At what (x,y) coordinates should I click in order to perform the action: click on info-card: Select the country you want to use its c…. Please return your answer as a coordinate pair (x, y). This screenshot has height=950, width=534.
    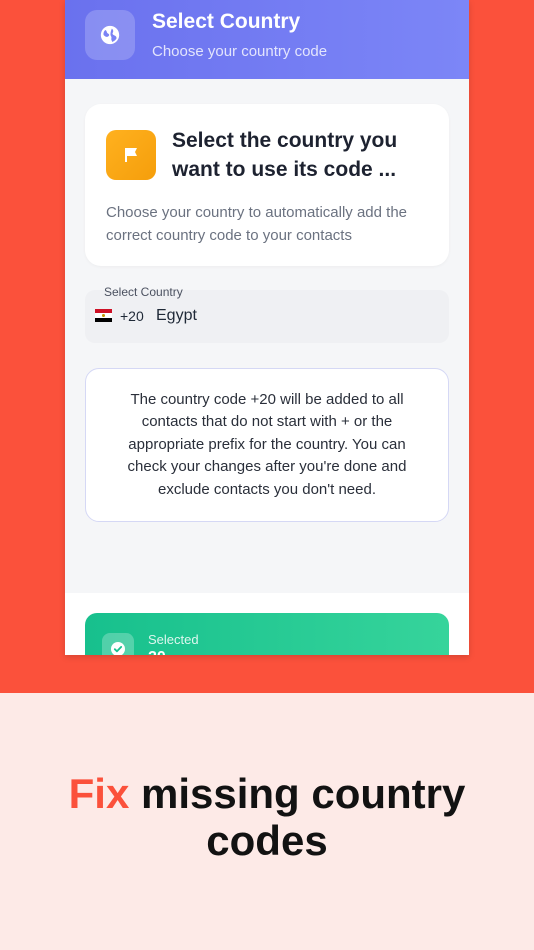
    Looking at the image, I should click on (267, 185).